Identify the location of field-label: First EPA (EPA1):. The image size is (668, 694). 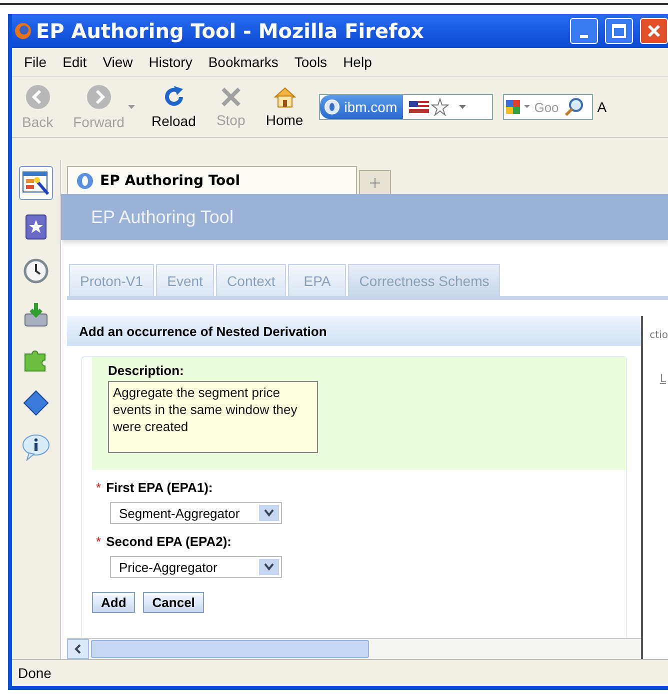
(159, 487).